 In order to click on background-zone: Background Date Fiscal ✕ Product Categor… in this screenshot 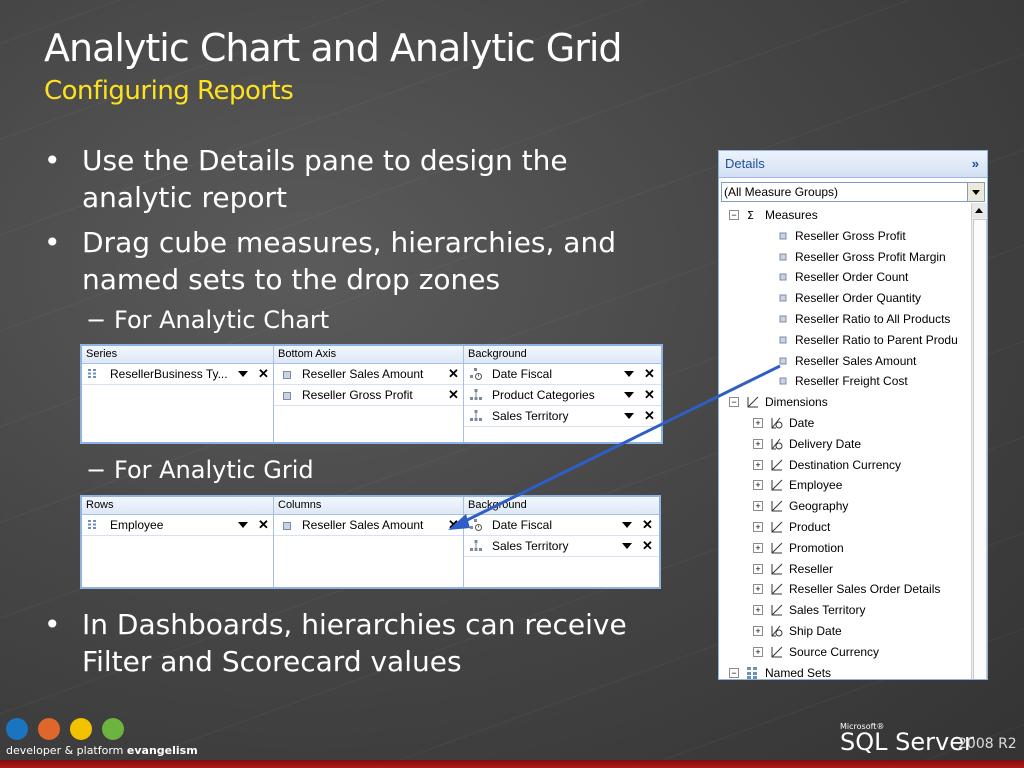, I will do `click(562, 394)`.